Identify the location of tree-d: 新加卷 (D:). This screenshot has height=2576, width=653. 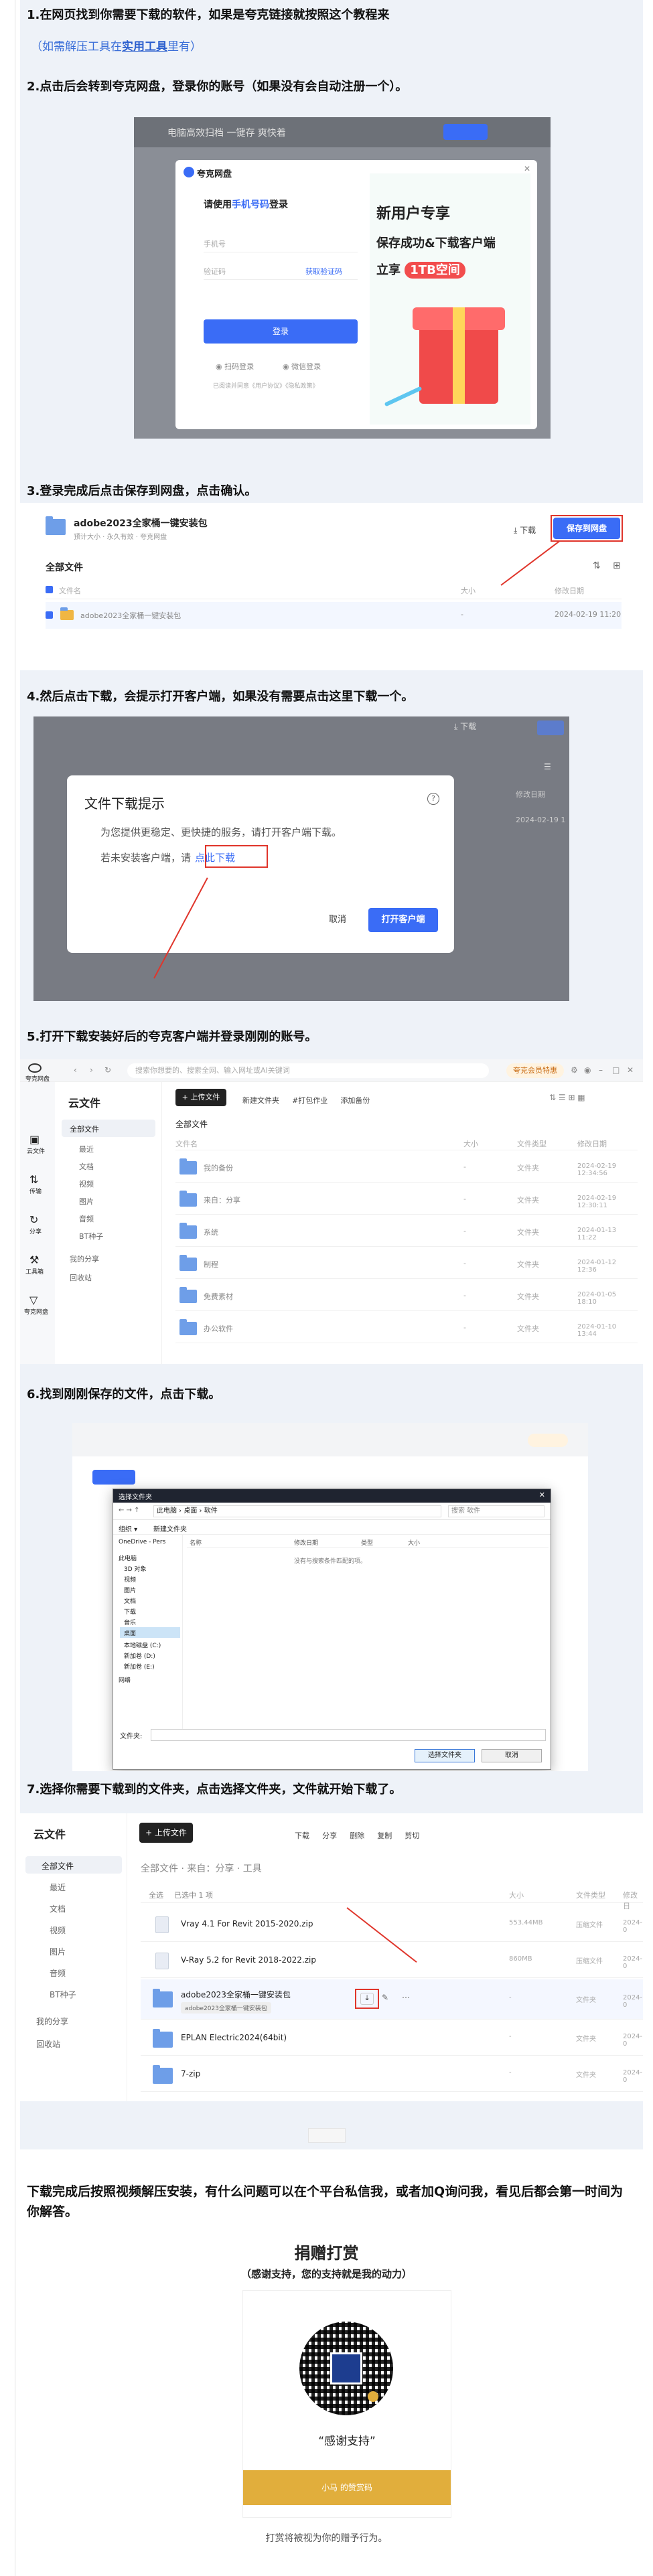
(139, 1655).